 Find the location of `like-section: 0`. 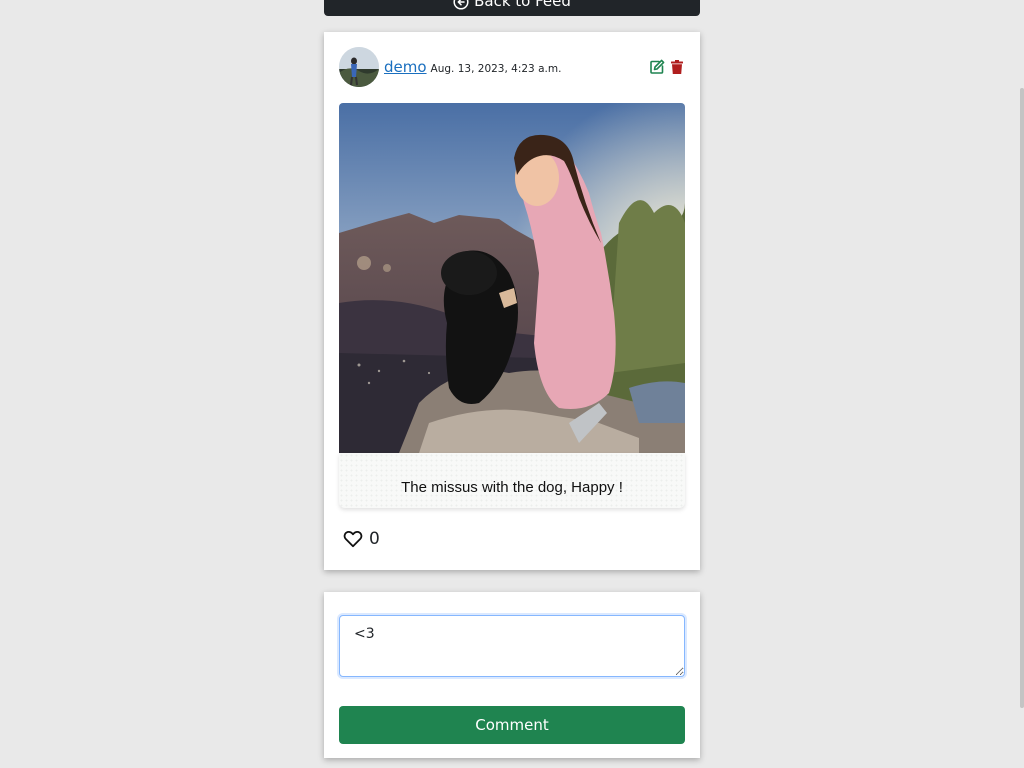

like-section: 0 is located at coordinates (361, 539).